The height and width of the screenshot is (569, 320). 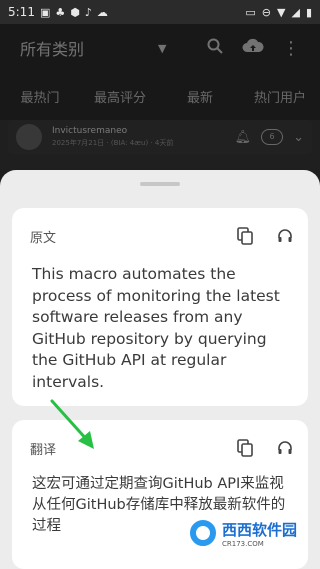 I want to click on dnd-icon: ⊖, so click(x=266, y=12).